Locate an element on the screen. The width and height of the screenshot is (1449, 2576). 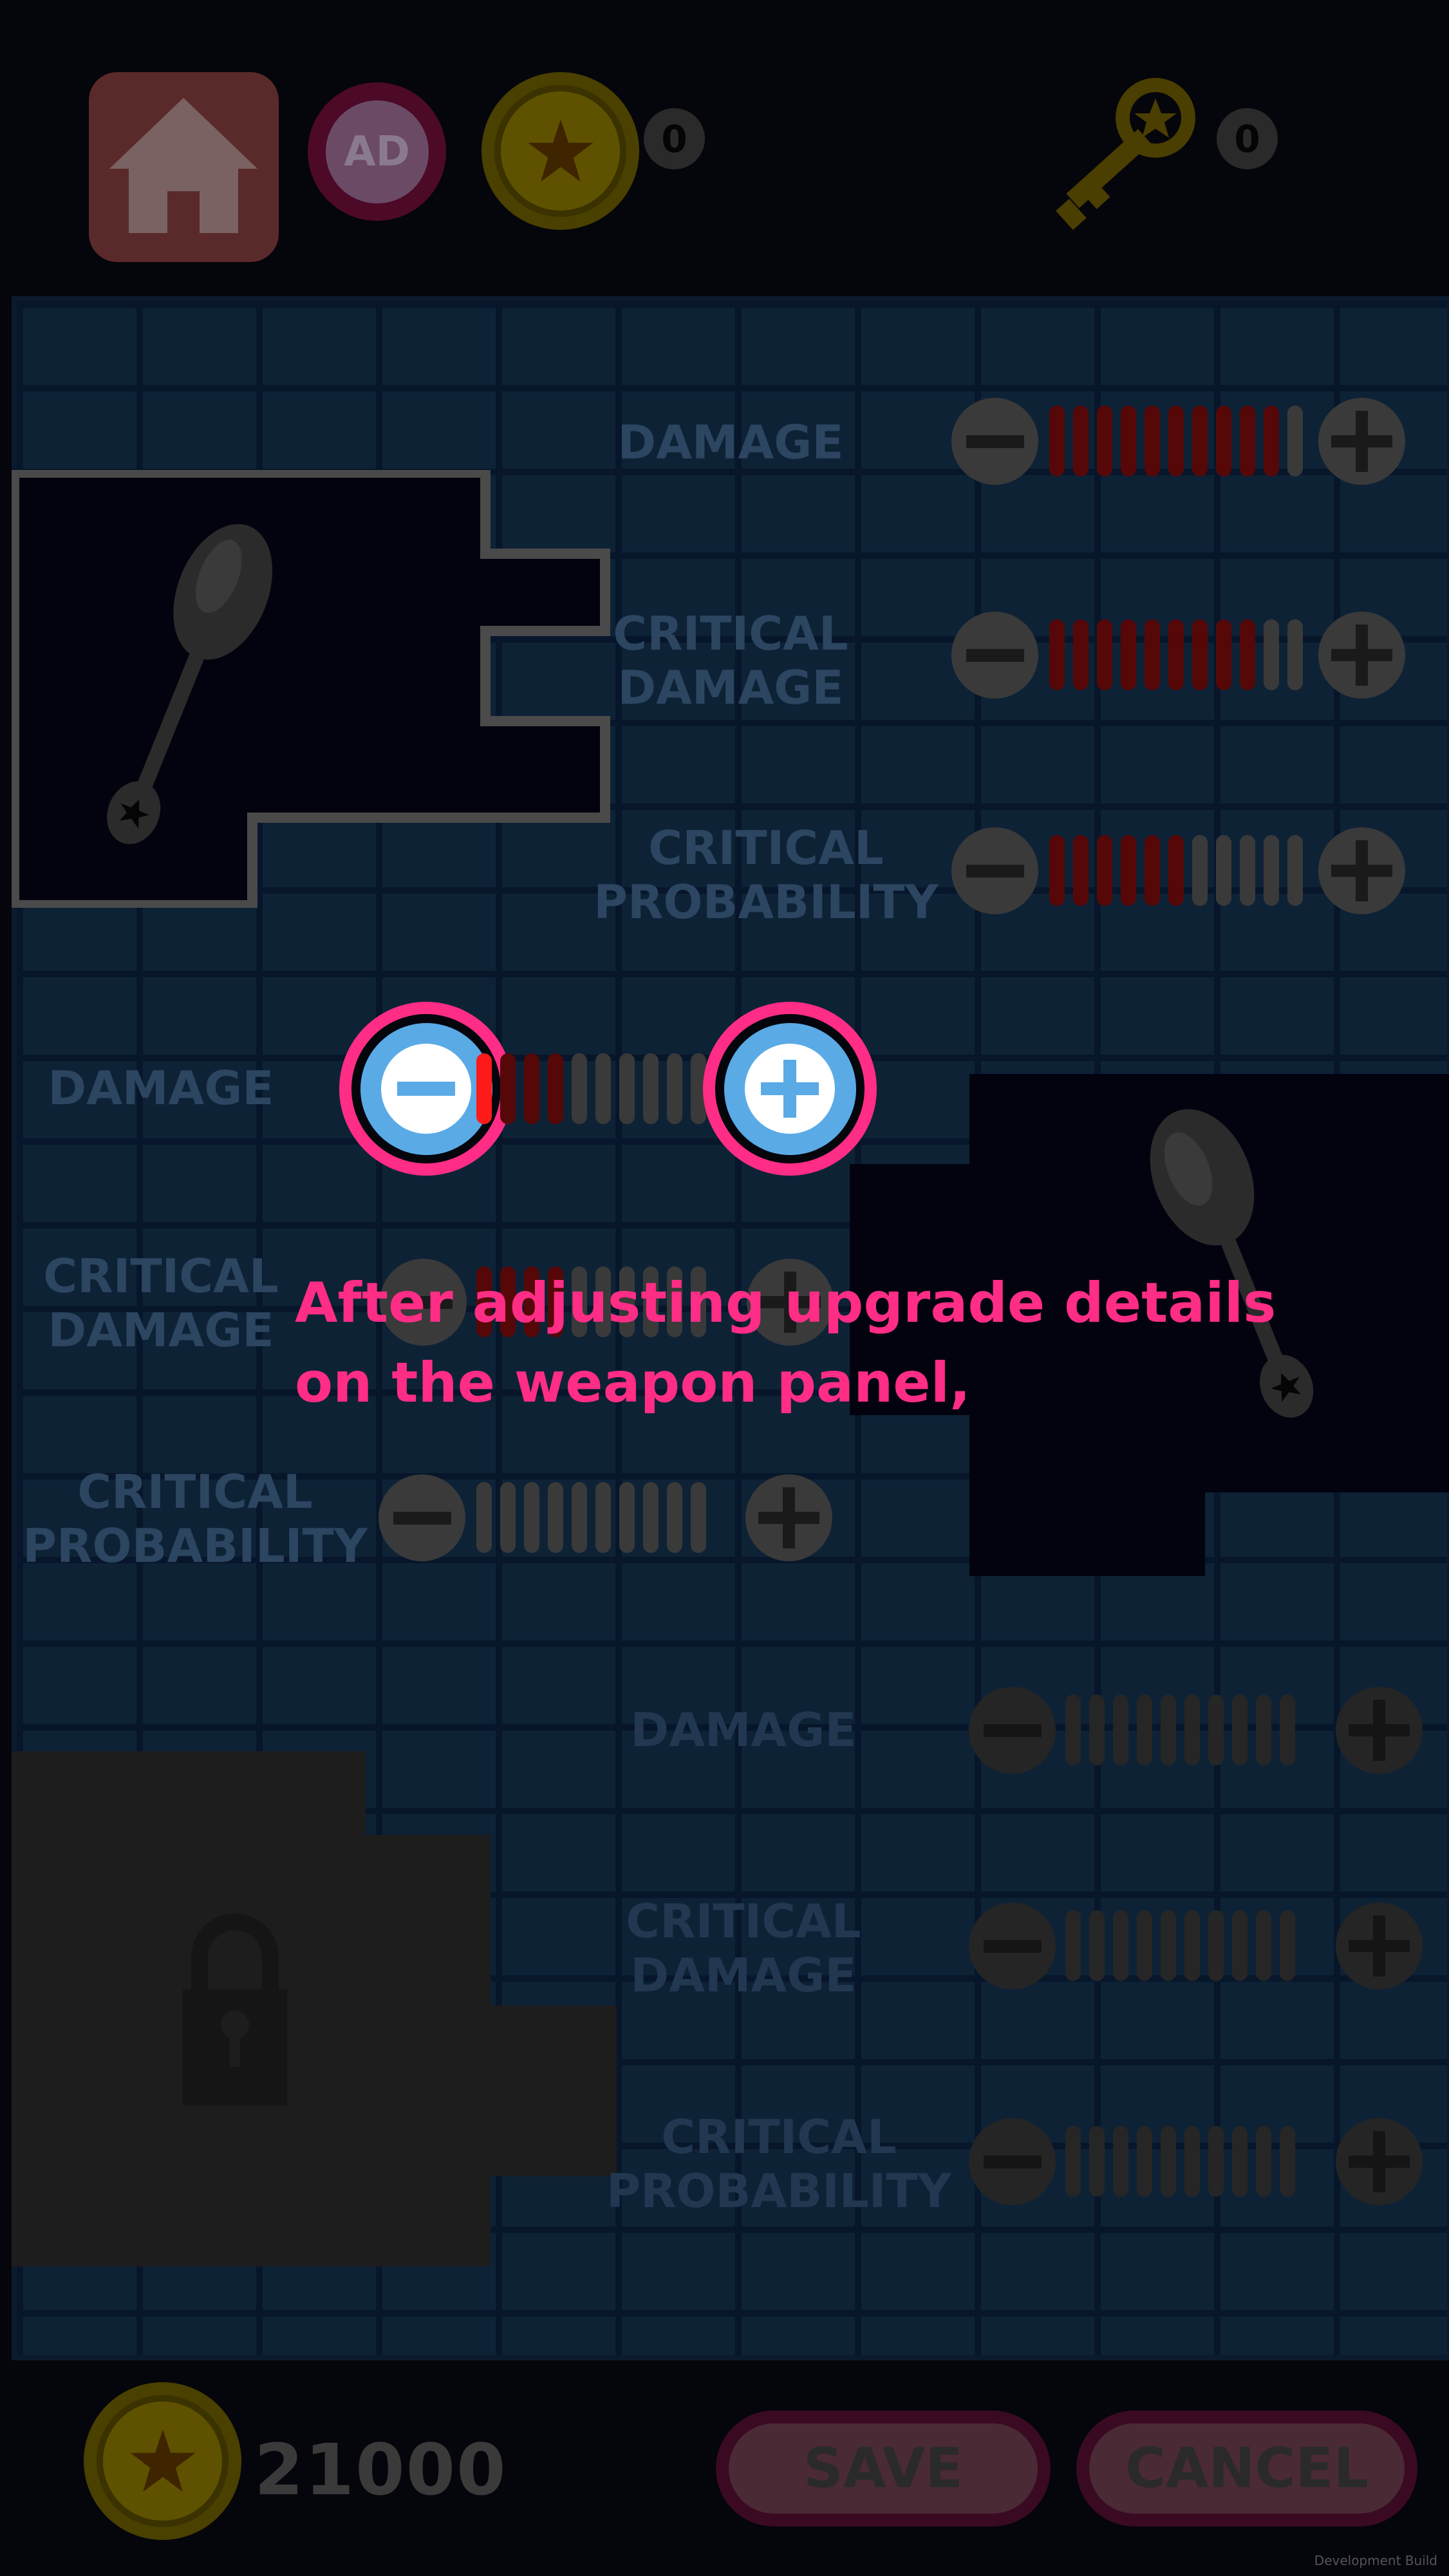
stat-label-critical-probability-3: CRITICAL PROBABILITY is located at coordinates (778, 2164).